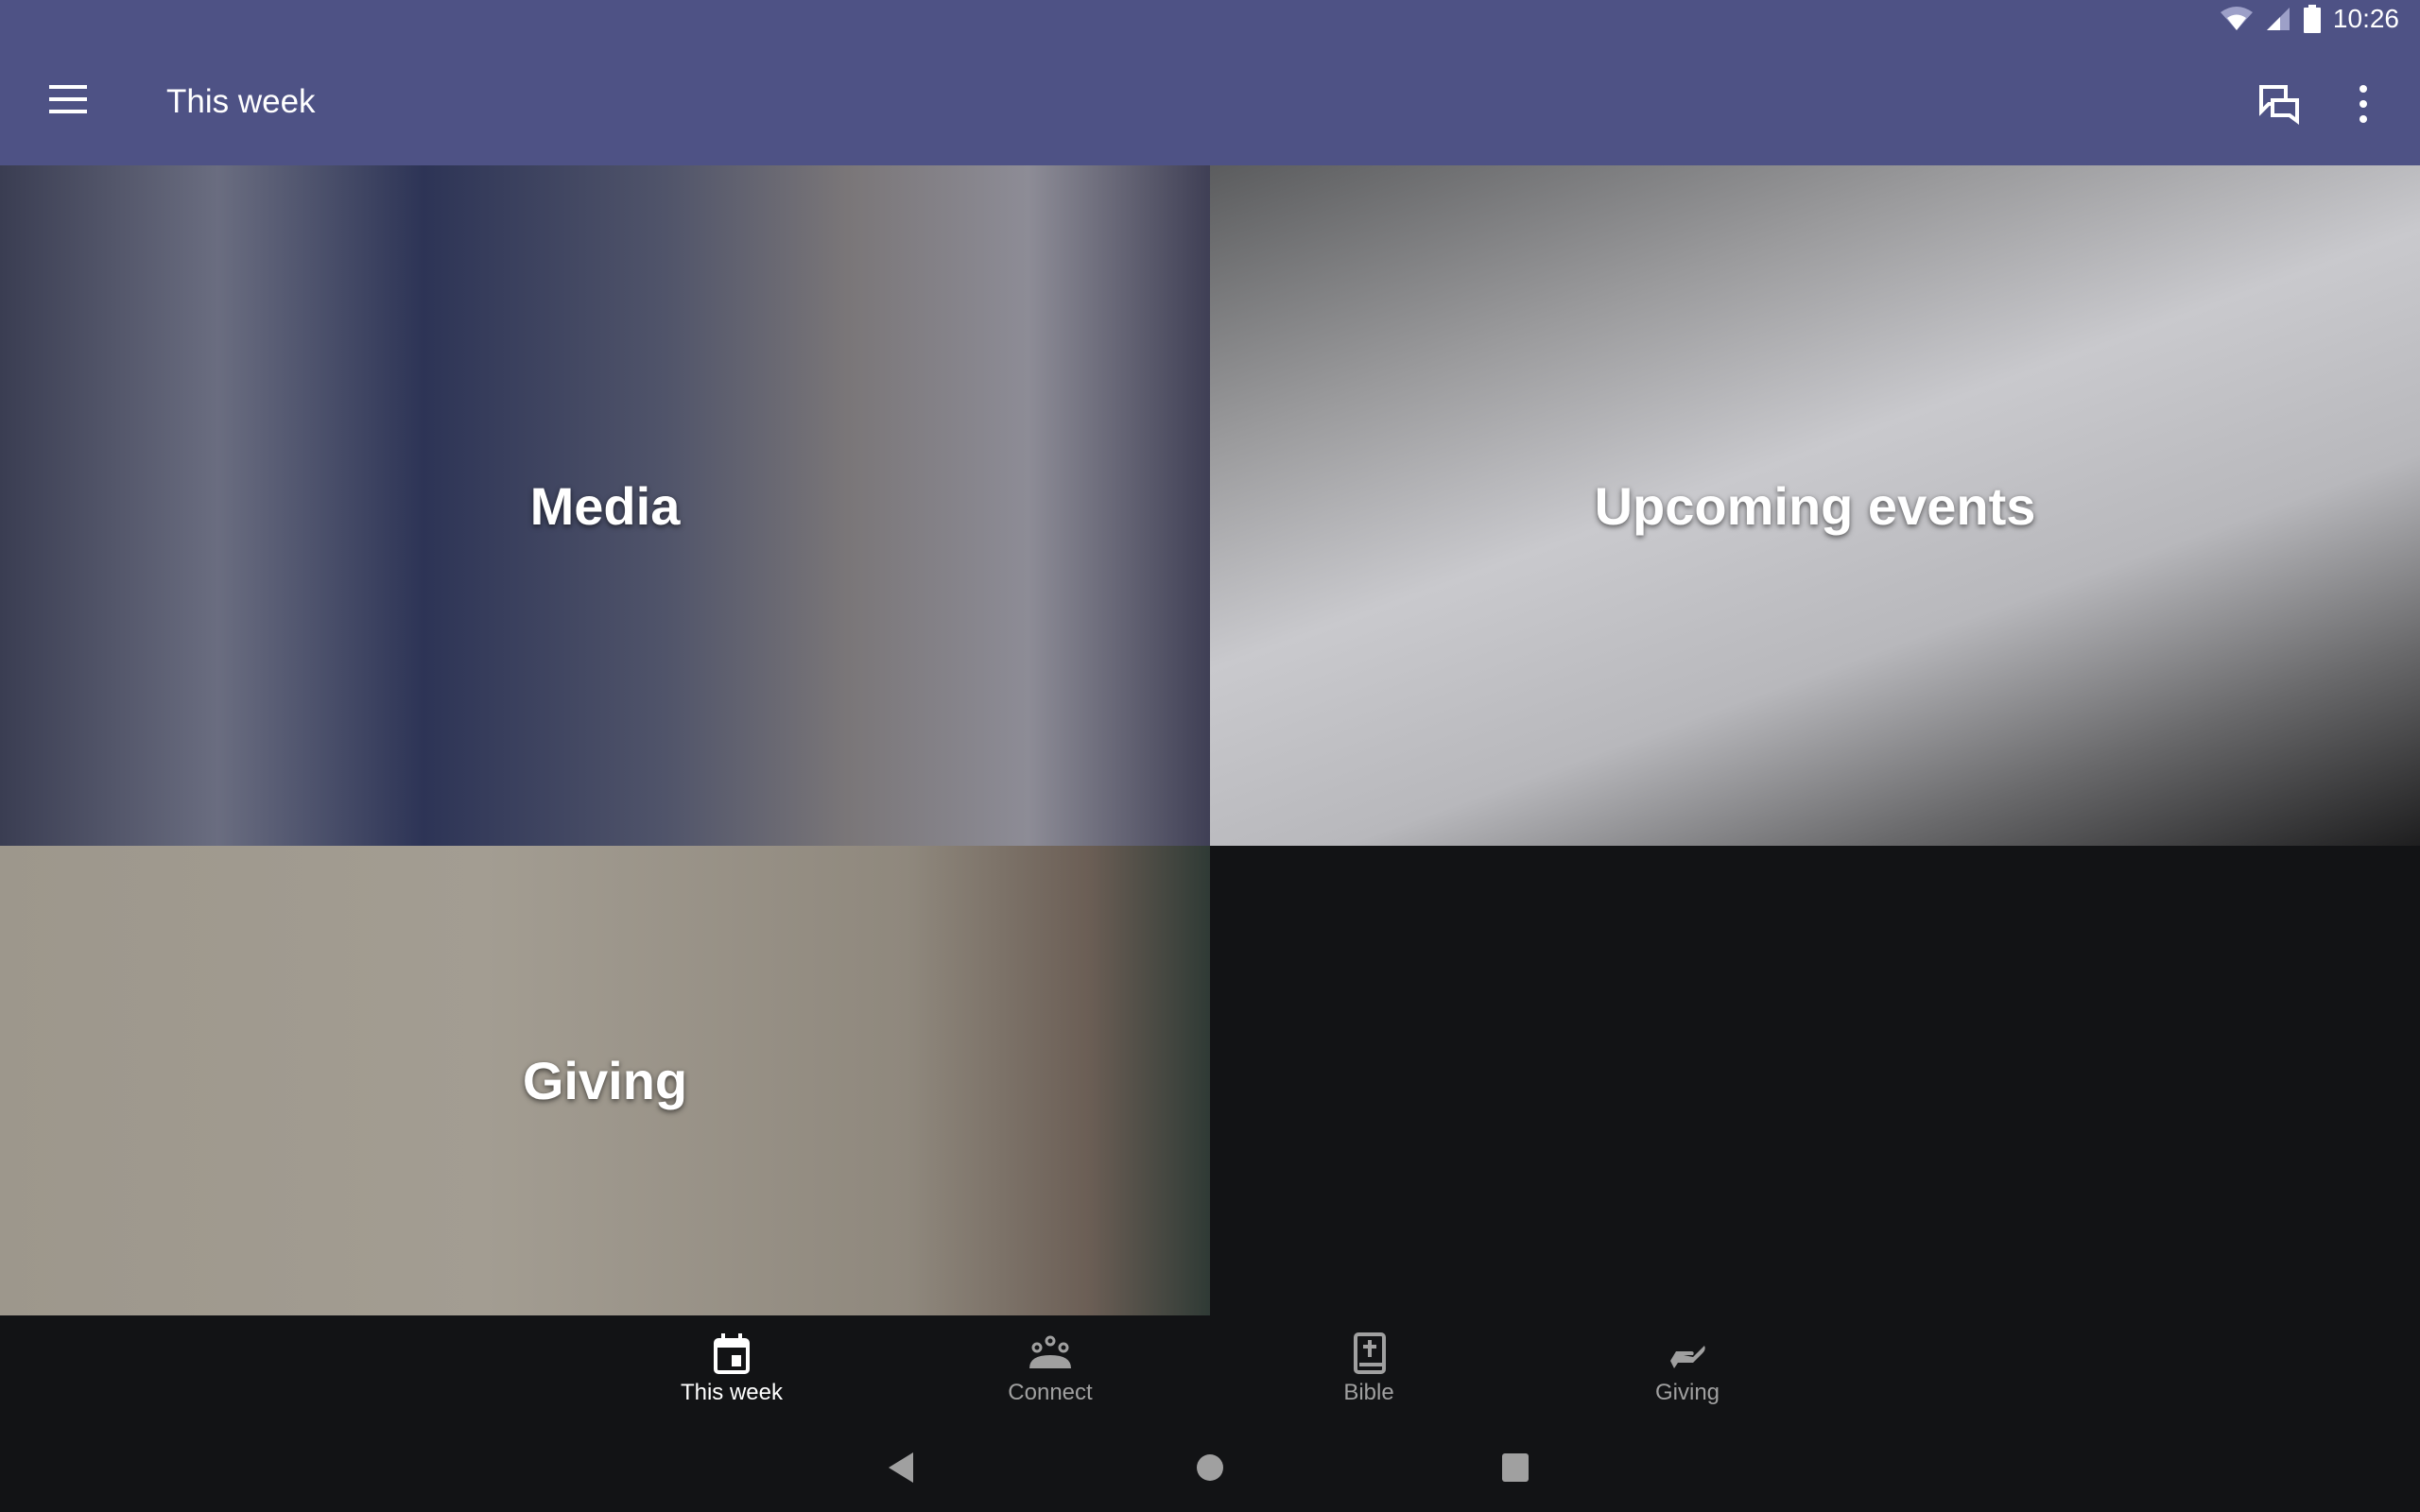  What do you see at coordinates (1687, 1357) in the screenshot?
I see `giving-hand-icon` at bounding box center [1687, 1357].